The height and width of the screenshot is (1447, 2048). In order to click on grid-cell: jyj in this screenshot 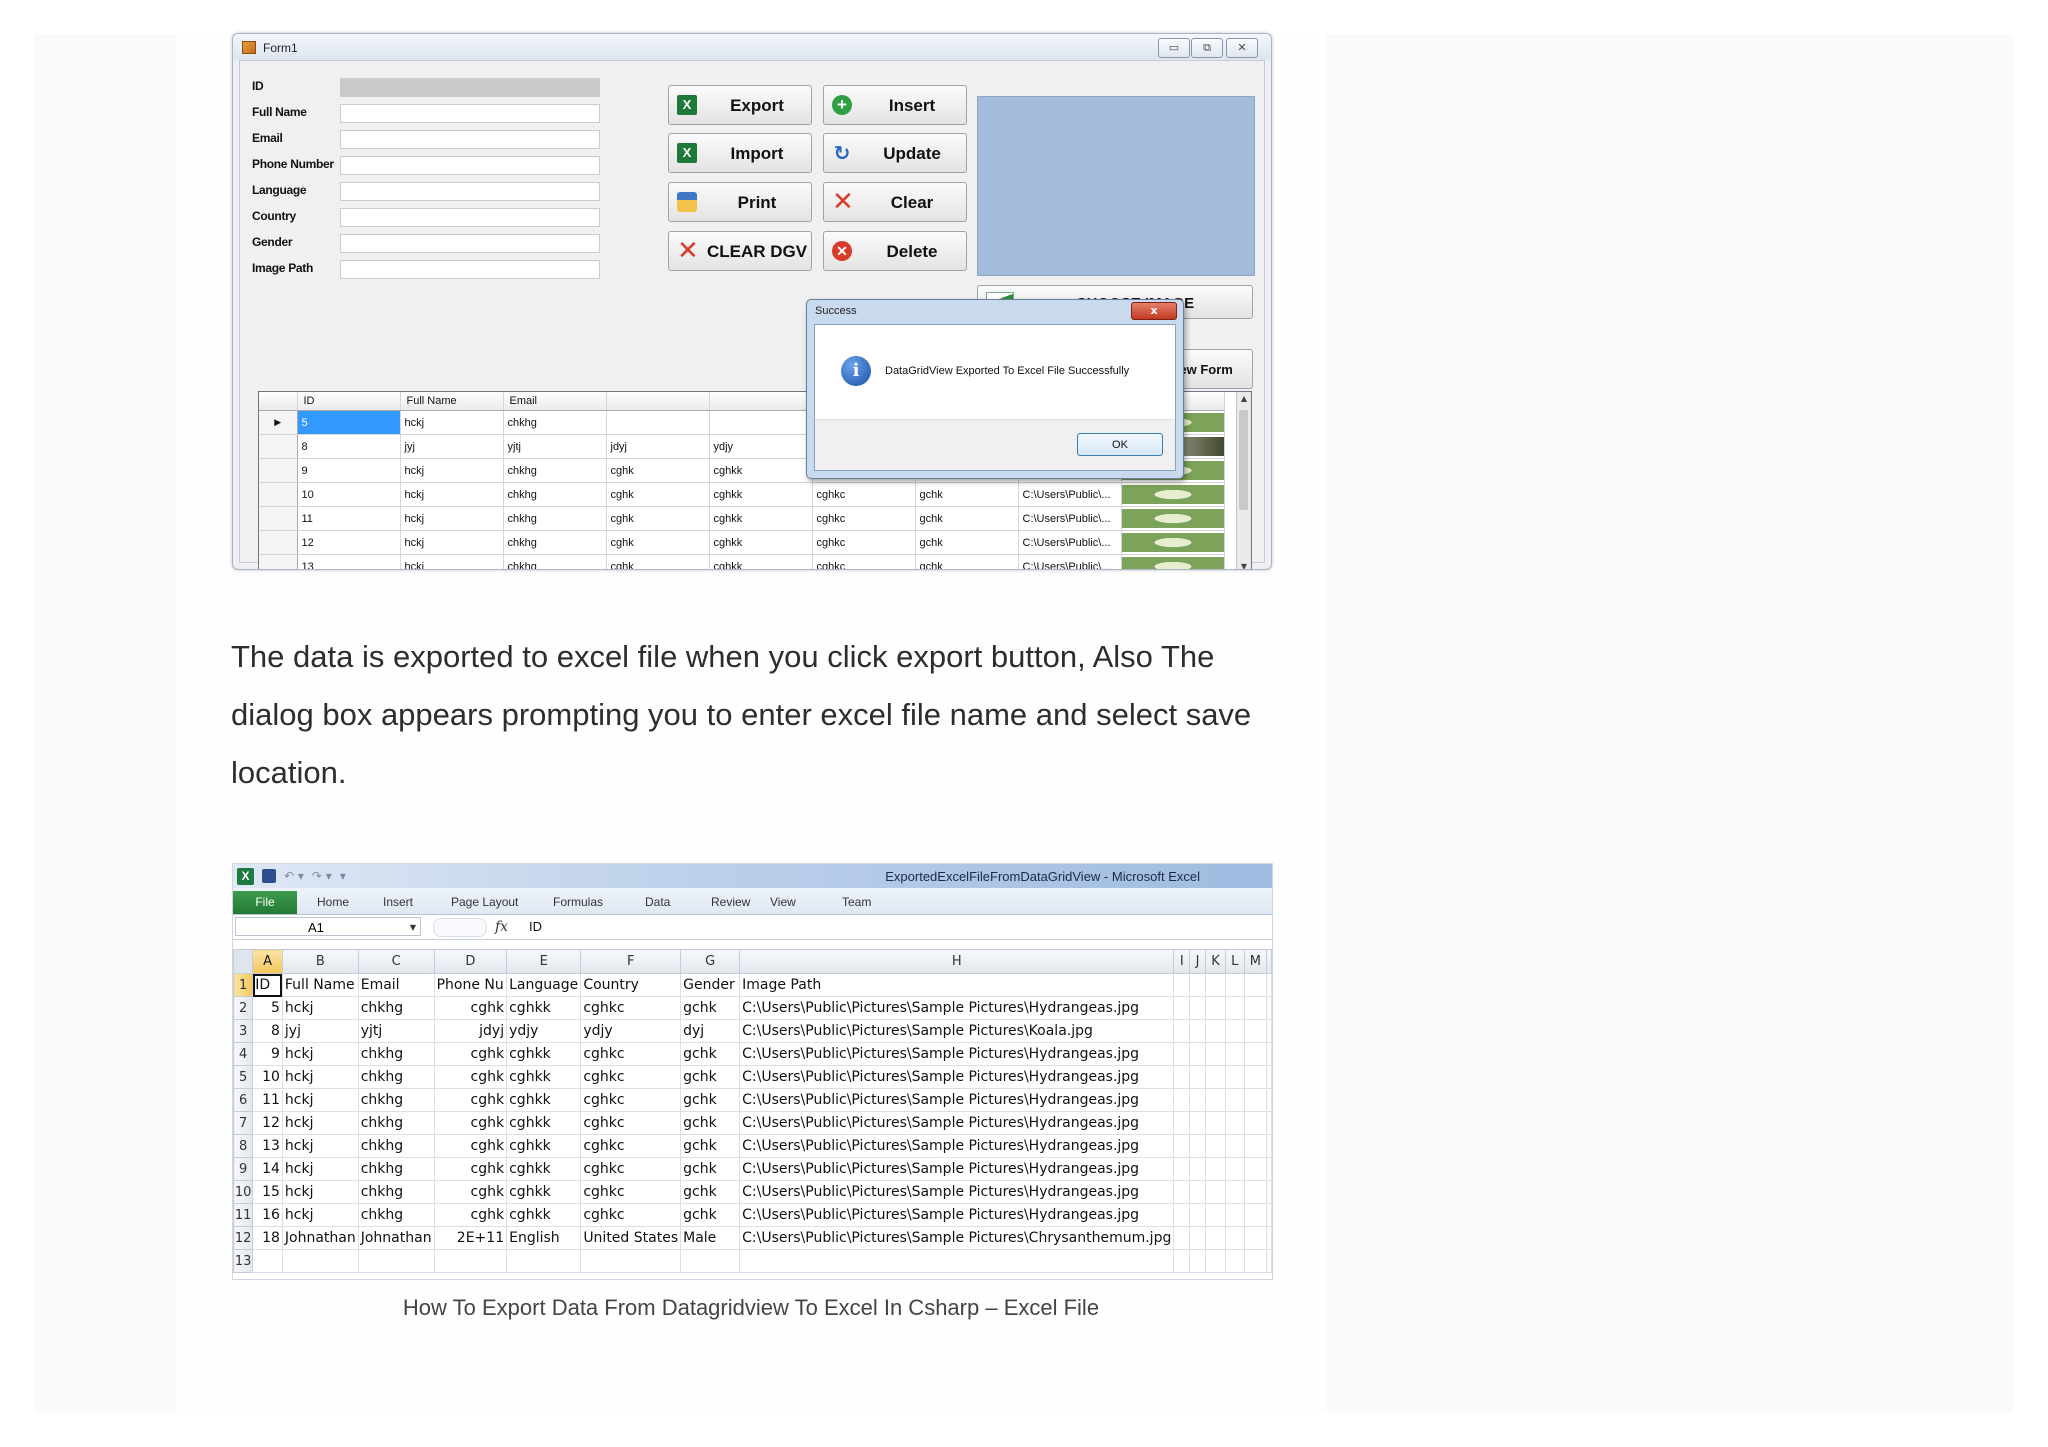, I will do `click(452, 446)`.